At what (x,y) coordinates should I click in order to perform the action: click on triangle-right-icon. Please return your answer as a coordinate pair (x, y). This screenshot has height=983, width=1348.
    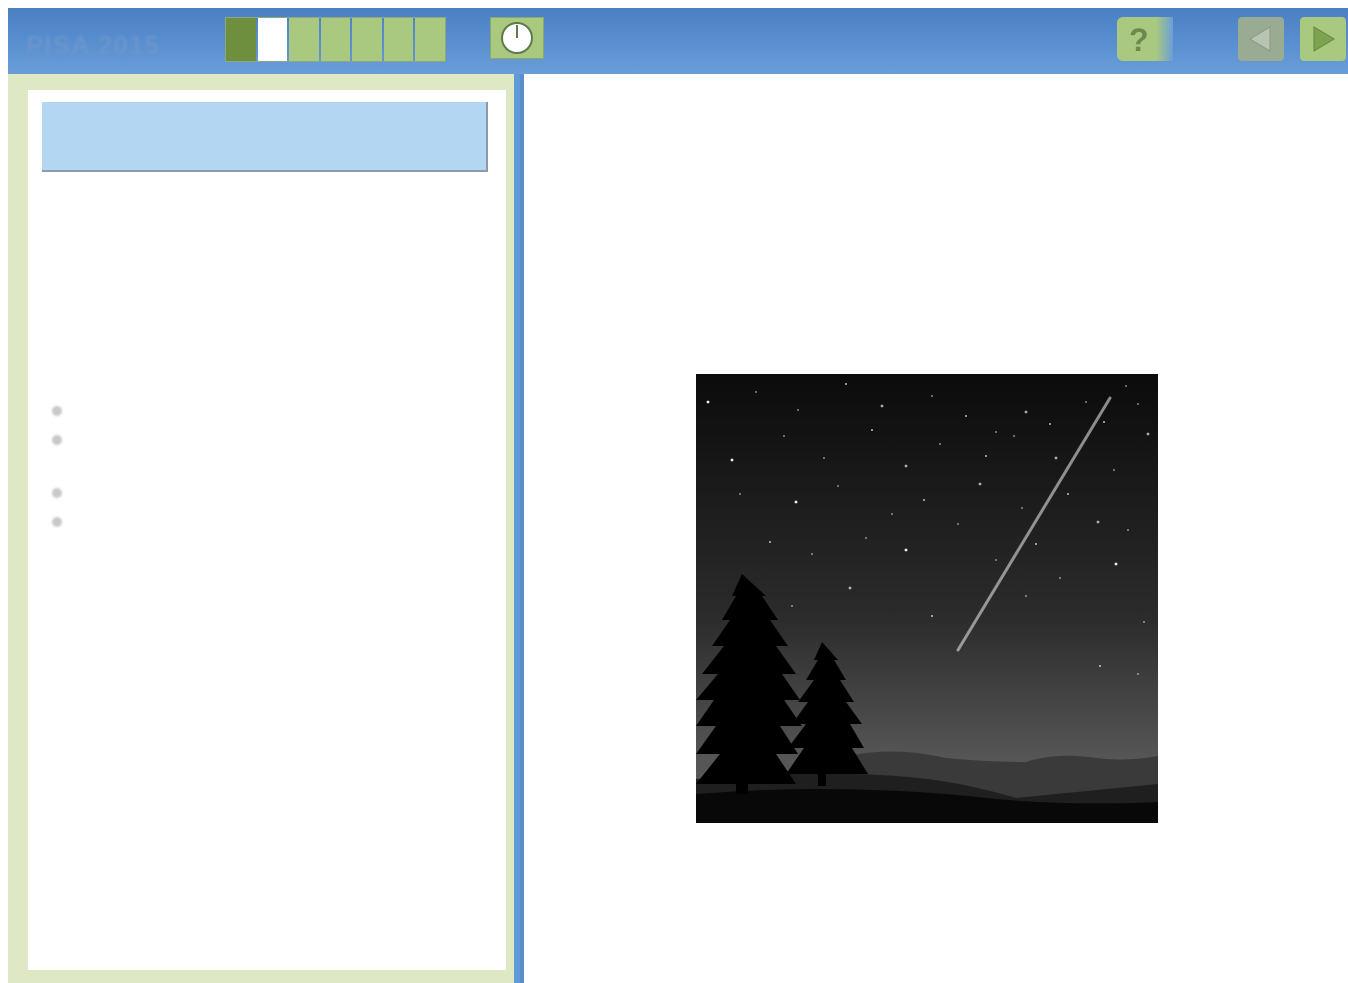
    Looking at the image, I should click on (1324, 39).